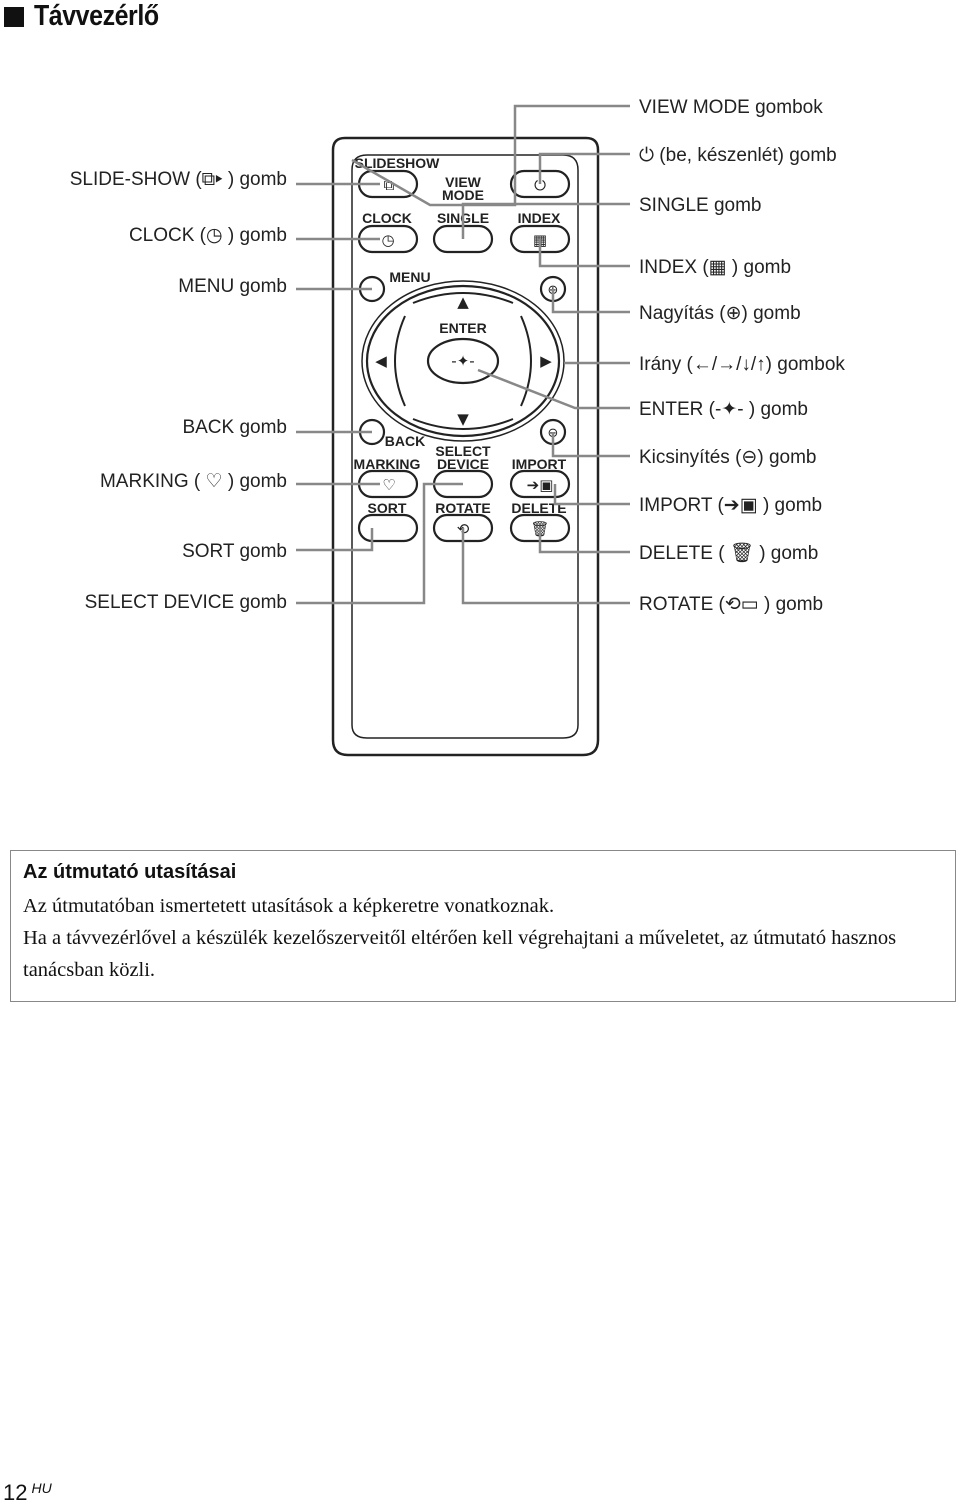  I want to click on callout-rotate: ROTATE (⟲▭ ) gomb, so click(731, 604).